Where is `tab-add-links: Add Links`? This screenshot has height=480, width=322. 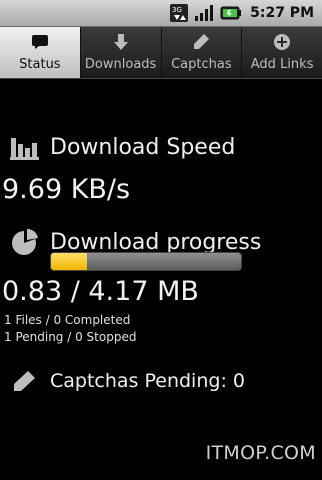
tab-add-links: Add Links is located at coordinates (281, 52).